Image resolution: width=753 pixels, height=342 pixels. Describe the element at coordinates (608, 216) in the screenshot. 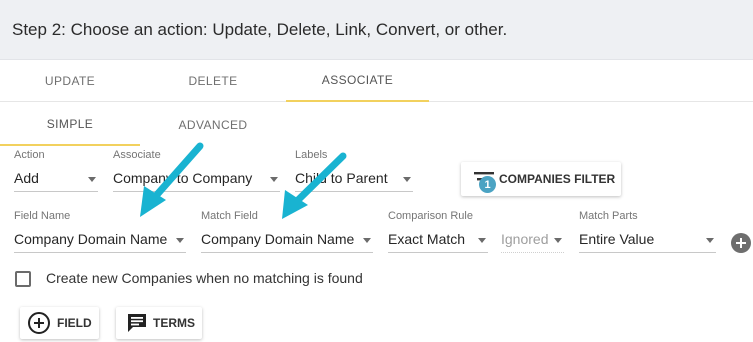

I see `match-parts-label: Match Parts` at that location.